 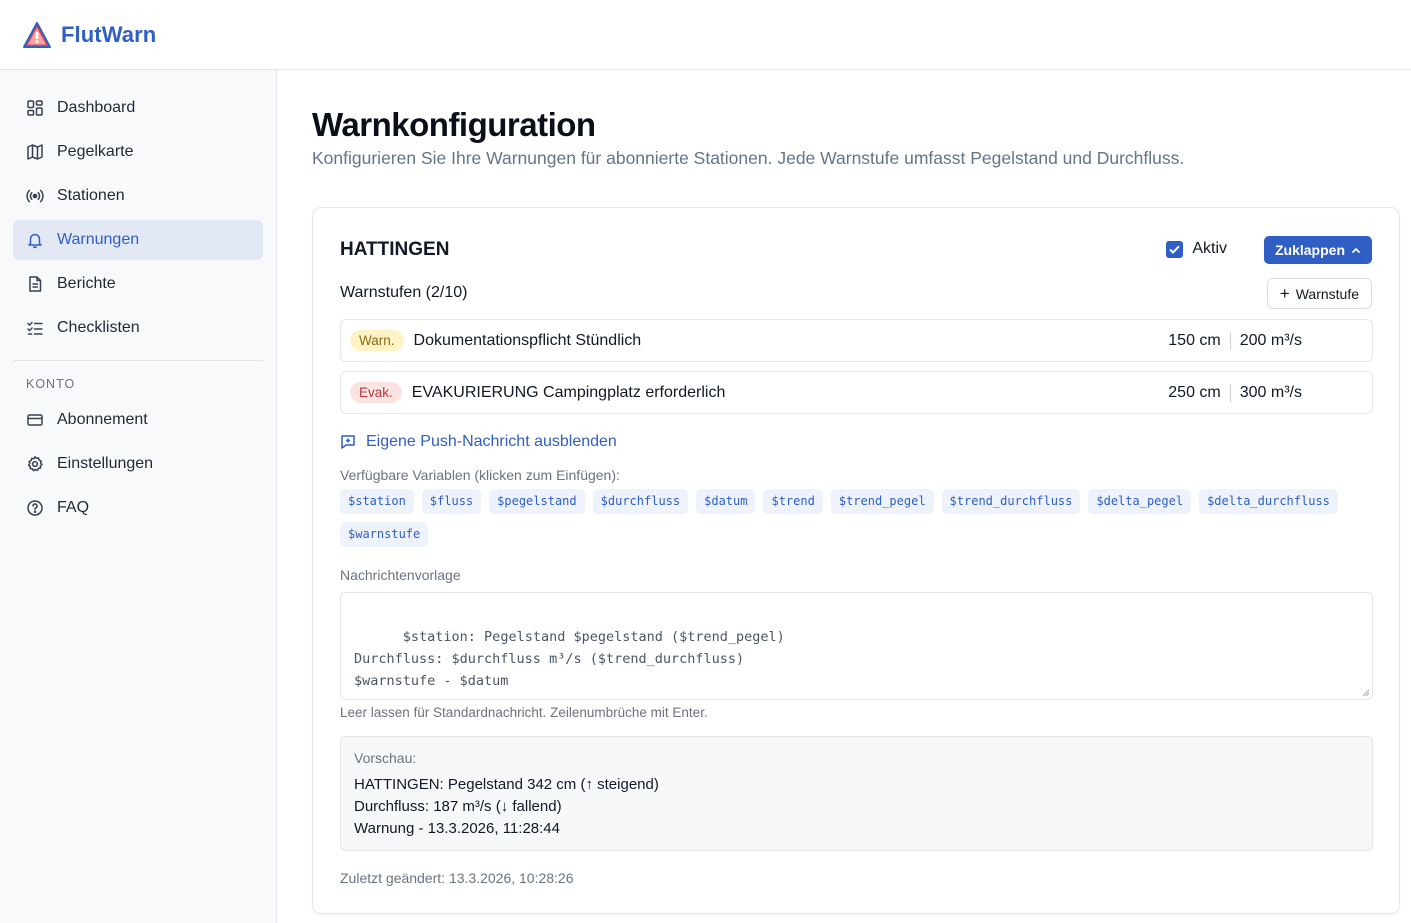 I want to click on sidebar-item-berichte: Berichte, so click(x=138, y=284).